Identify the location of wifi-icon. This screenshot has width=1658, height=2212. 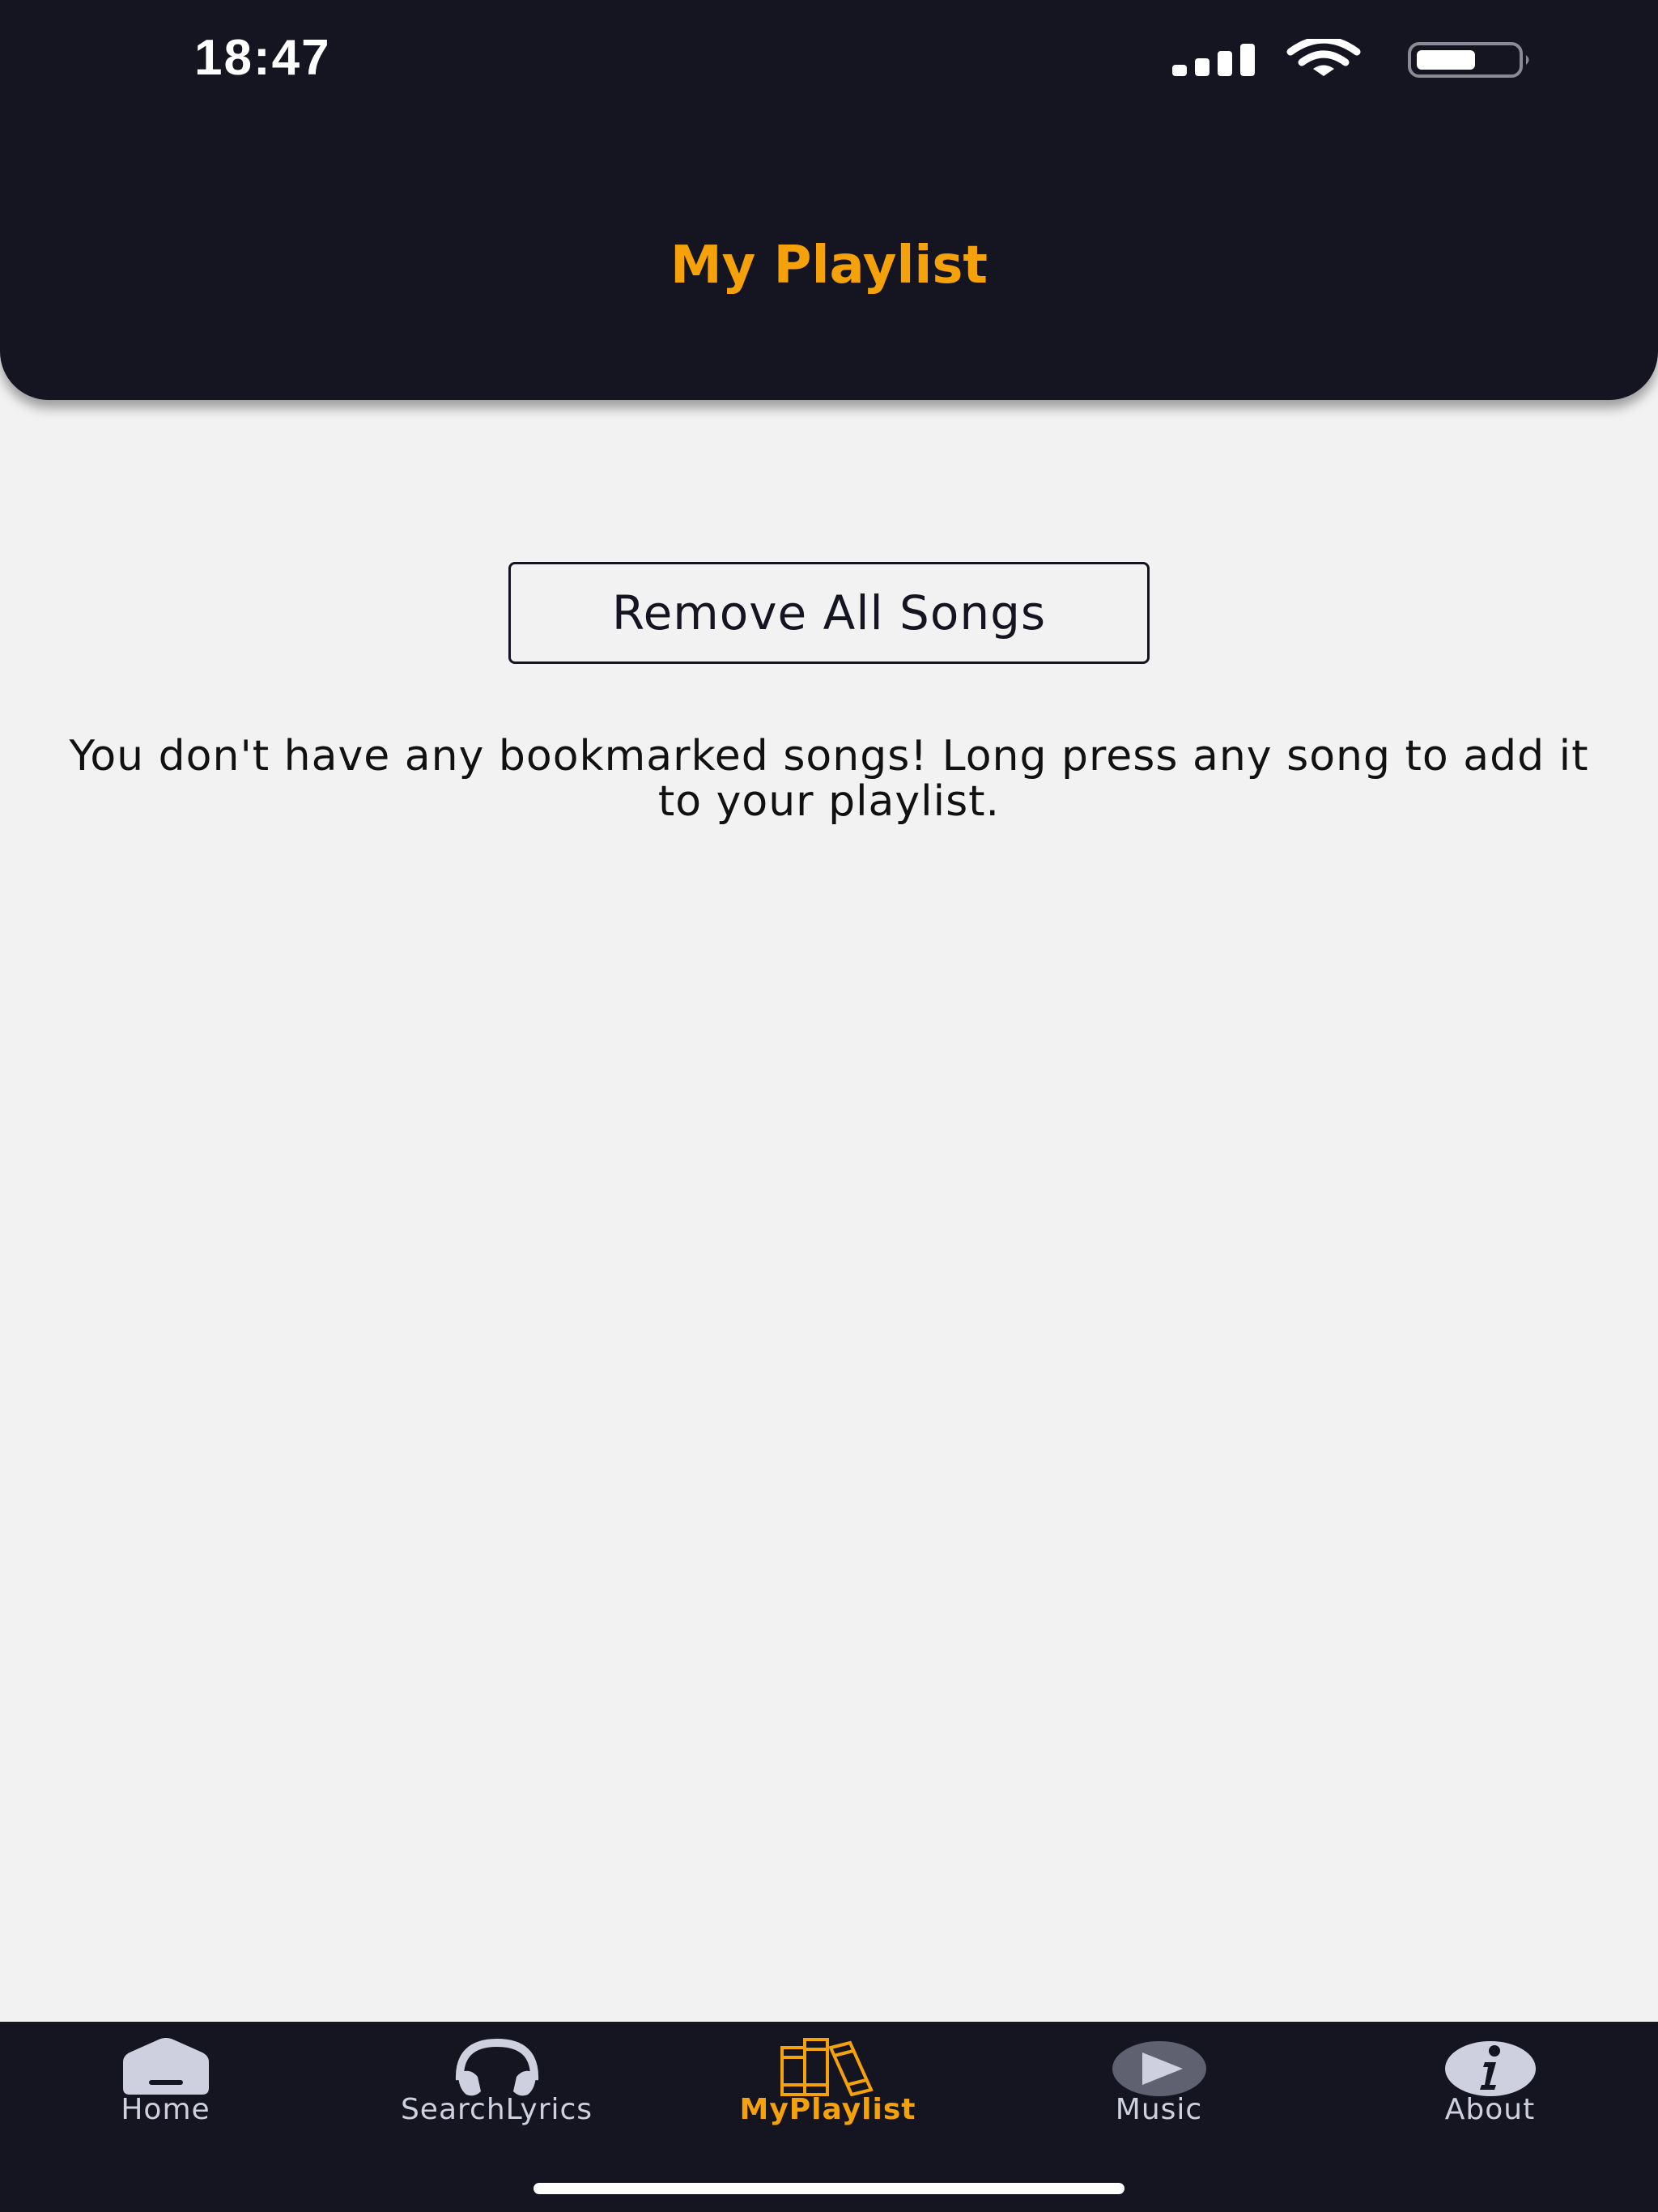
(1323, 57).